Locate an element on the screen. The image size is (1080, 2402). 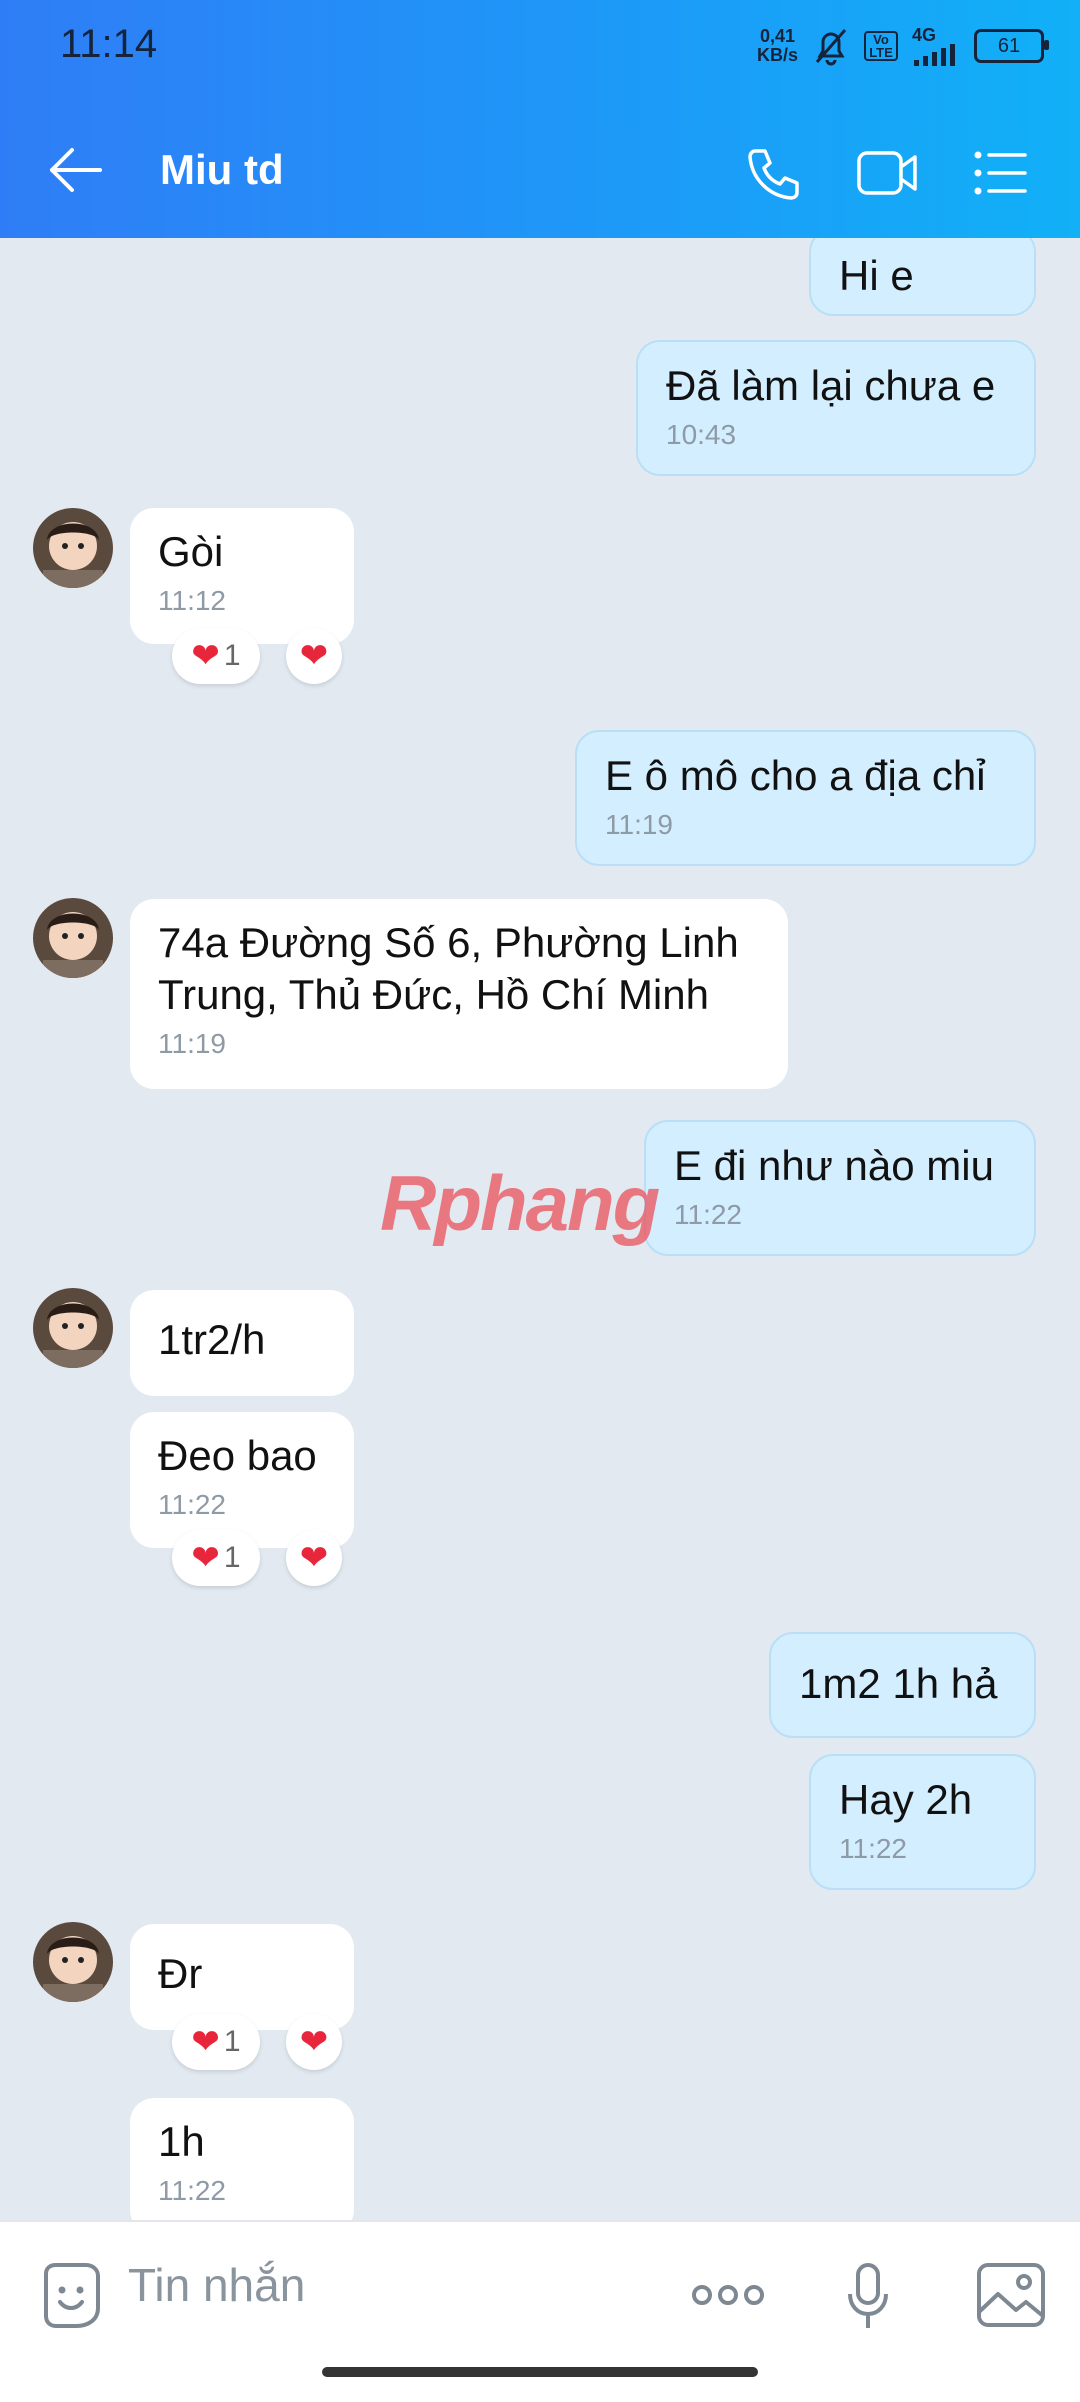
signal-indicator: 4G is located at coordinates (936, 46).